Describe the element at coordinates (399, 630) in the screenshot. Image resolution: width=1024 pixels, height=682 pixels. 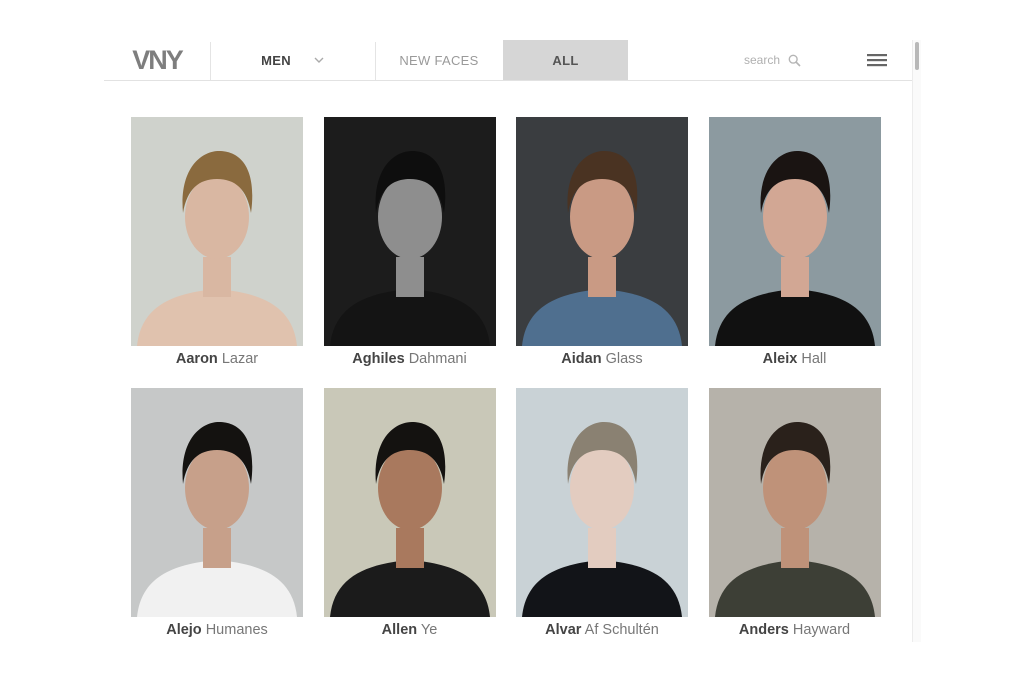
I see `model-first-name: Allen` at that location.